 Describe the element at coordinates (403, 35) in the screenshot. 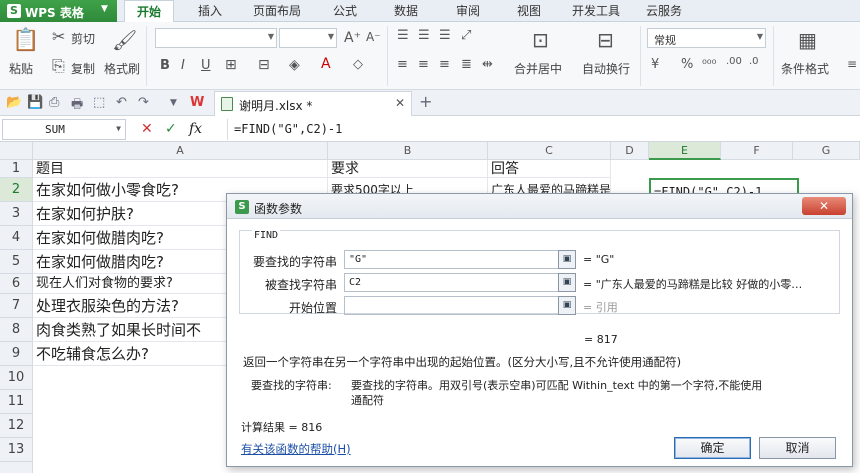

I see `align-top-icon: ☰` at that location.